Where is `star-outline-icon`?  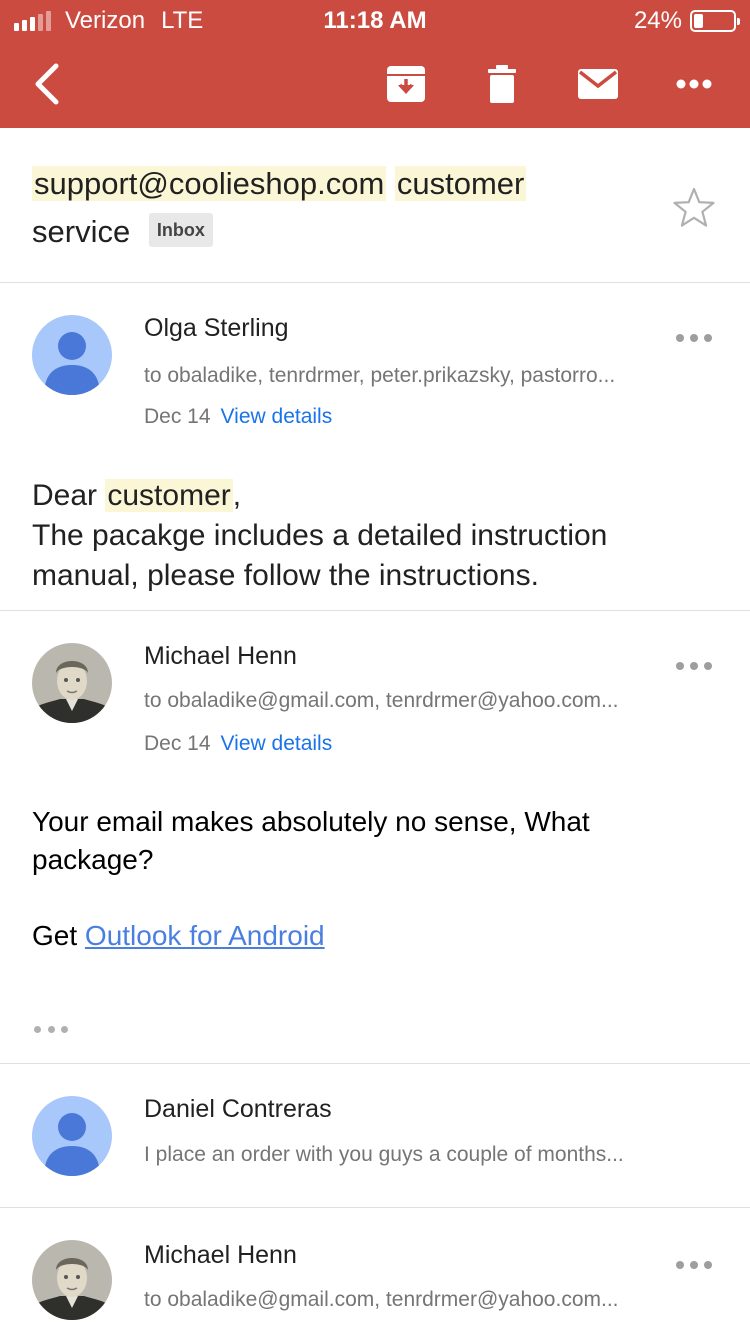
star-outline-icon is located at coordinates (694, 207).